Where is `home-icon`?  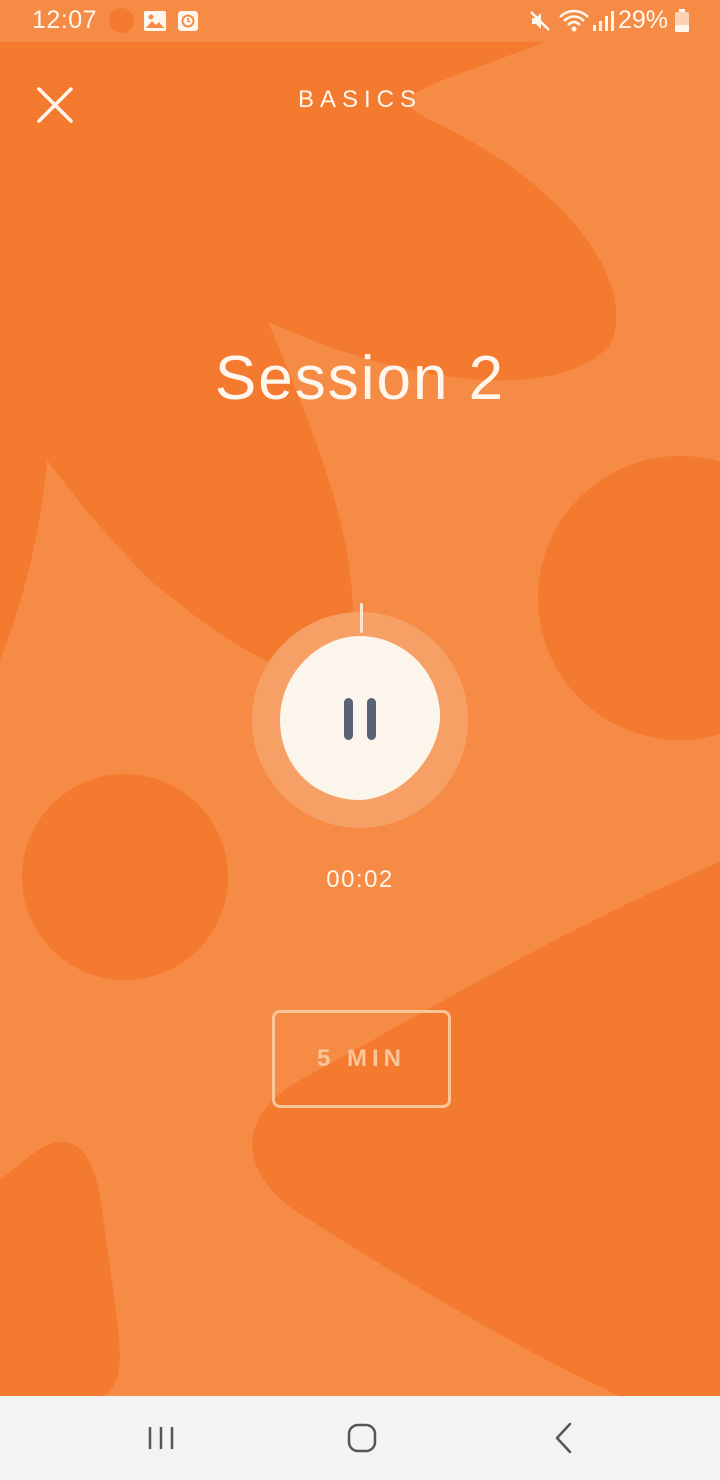 home-icon is located at coordinates (362, 1438).